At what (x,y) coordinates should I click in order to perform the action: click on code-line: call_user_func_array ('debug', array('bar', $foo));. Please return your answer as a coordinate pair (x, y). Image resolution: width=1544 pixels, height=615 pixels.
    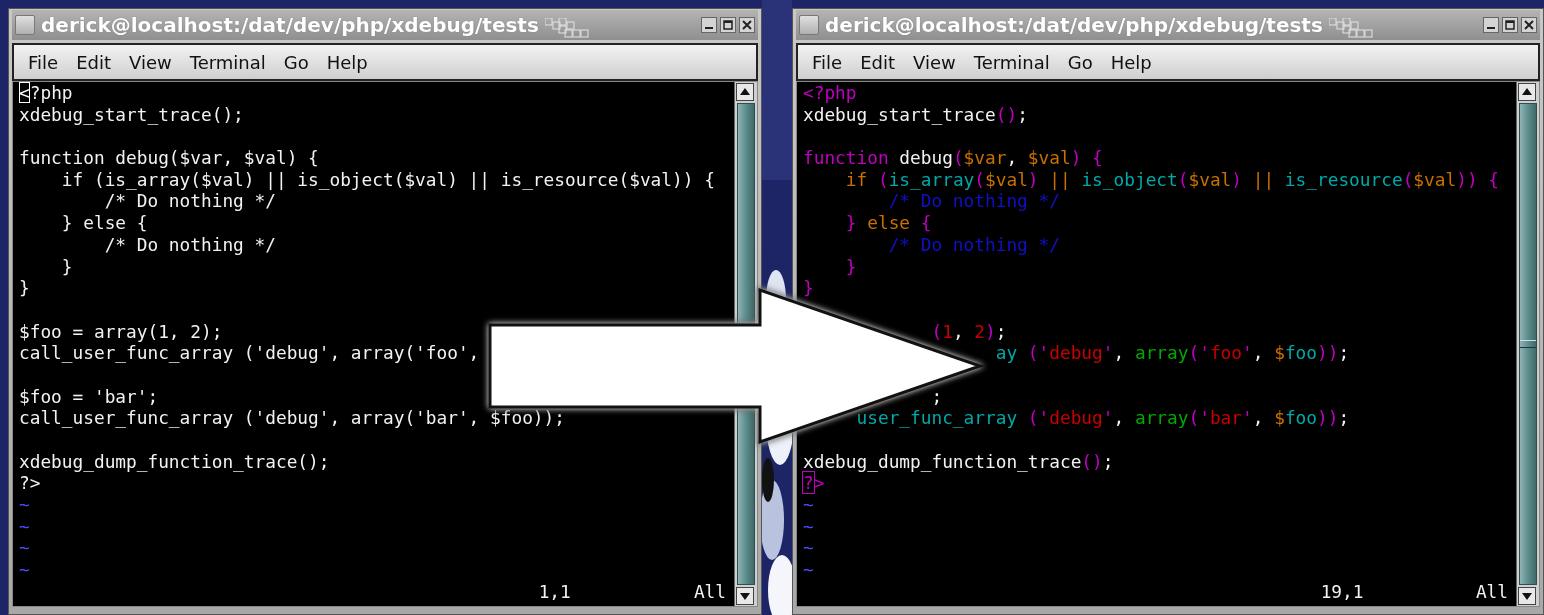
    Looking at the image, I should click on (292, 418).